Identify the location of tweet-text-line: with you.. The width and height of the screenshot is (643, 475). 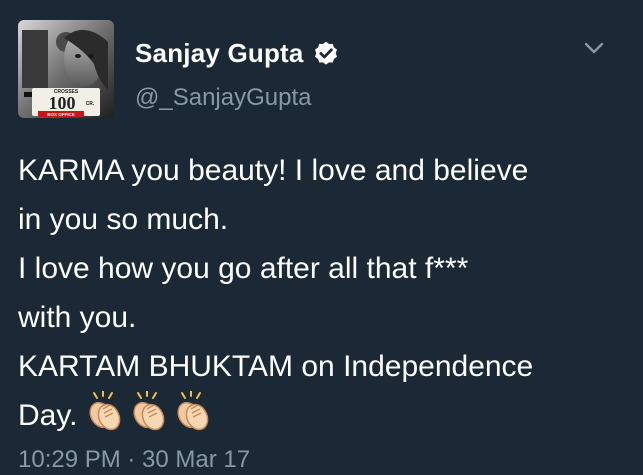
(77, 317).